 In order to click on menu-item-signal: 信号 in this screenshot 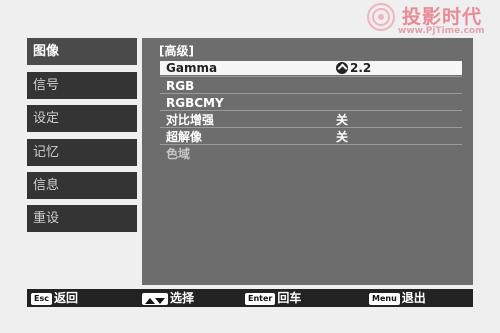, I will do `click(82, 85)`.